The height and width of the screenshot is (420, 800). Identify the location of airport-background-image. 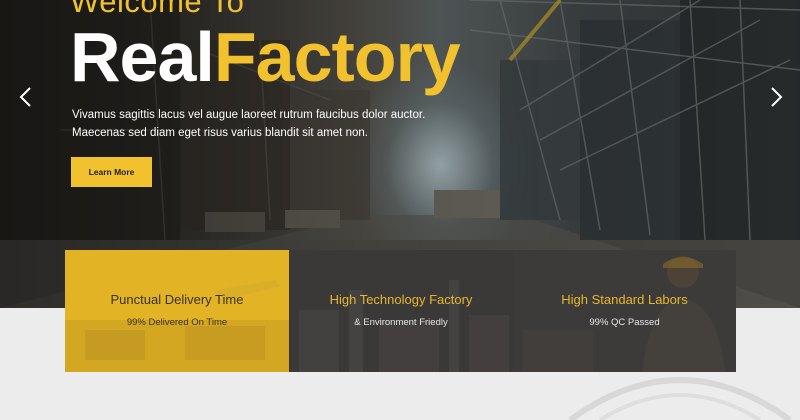
(177, 326).